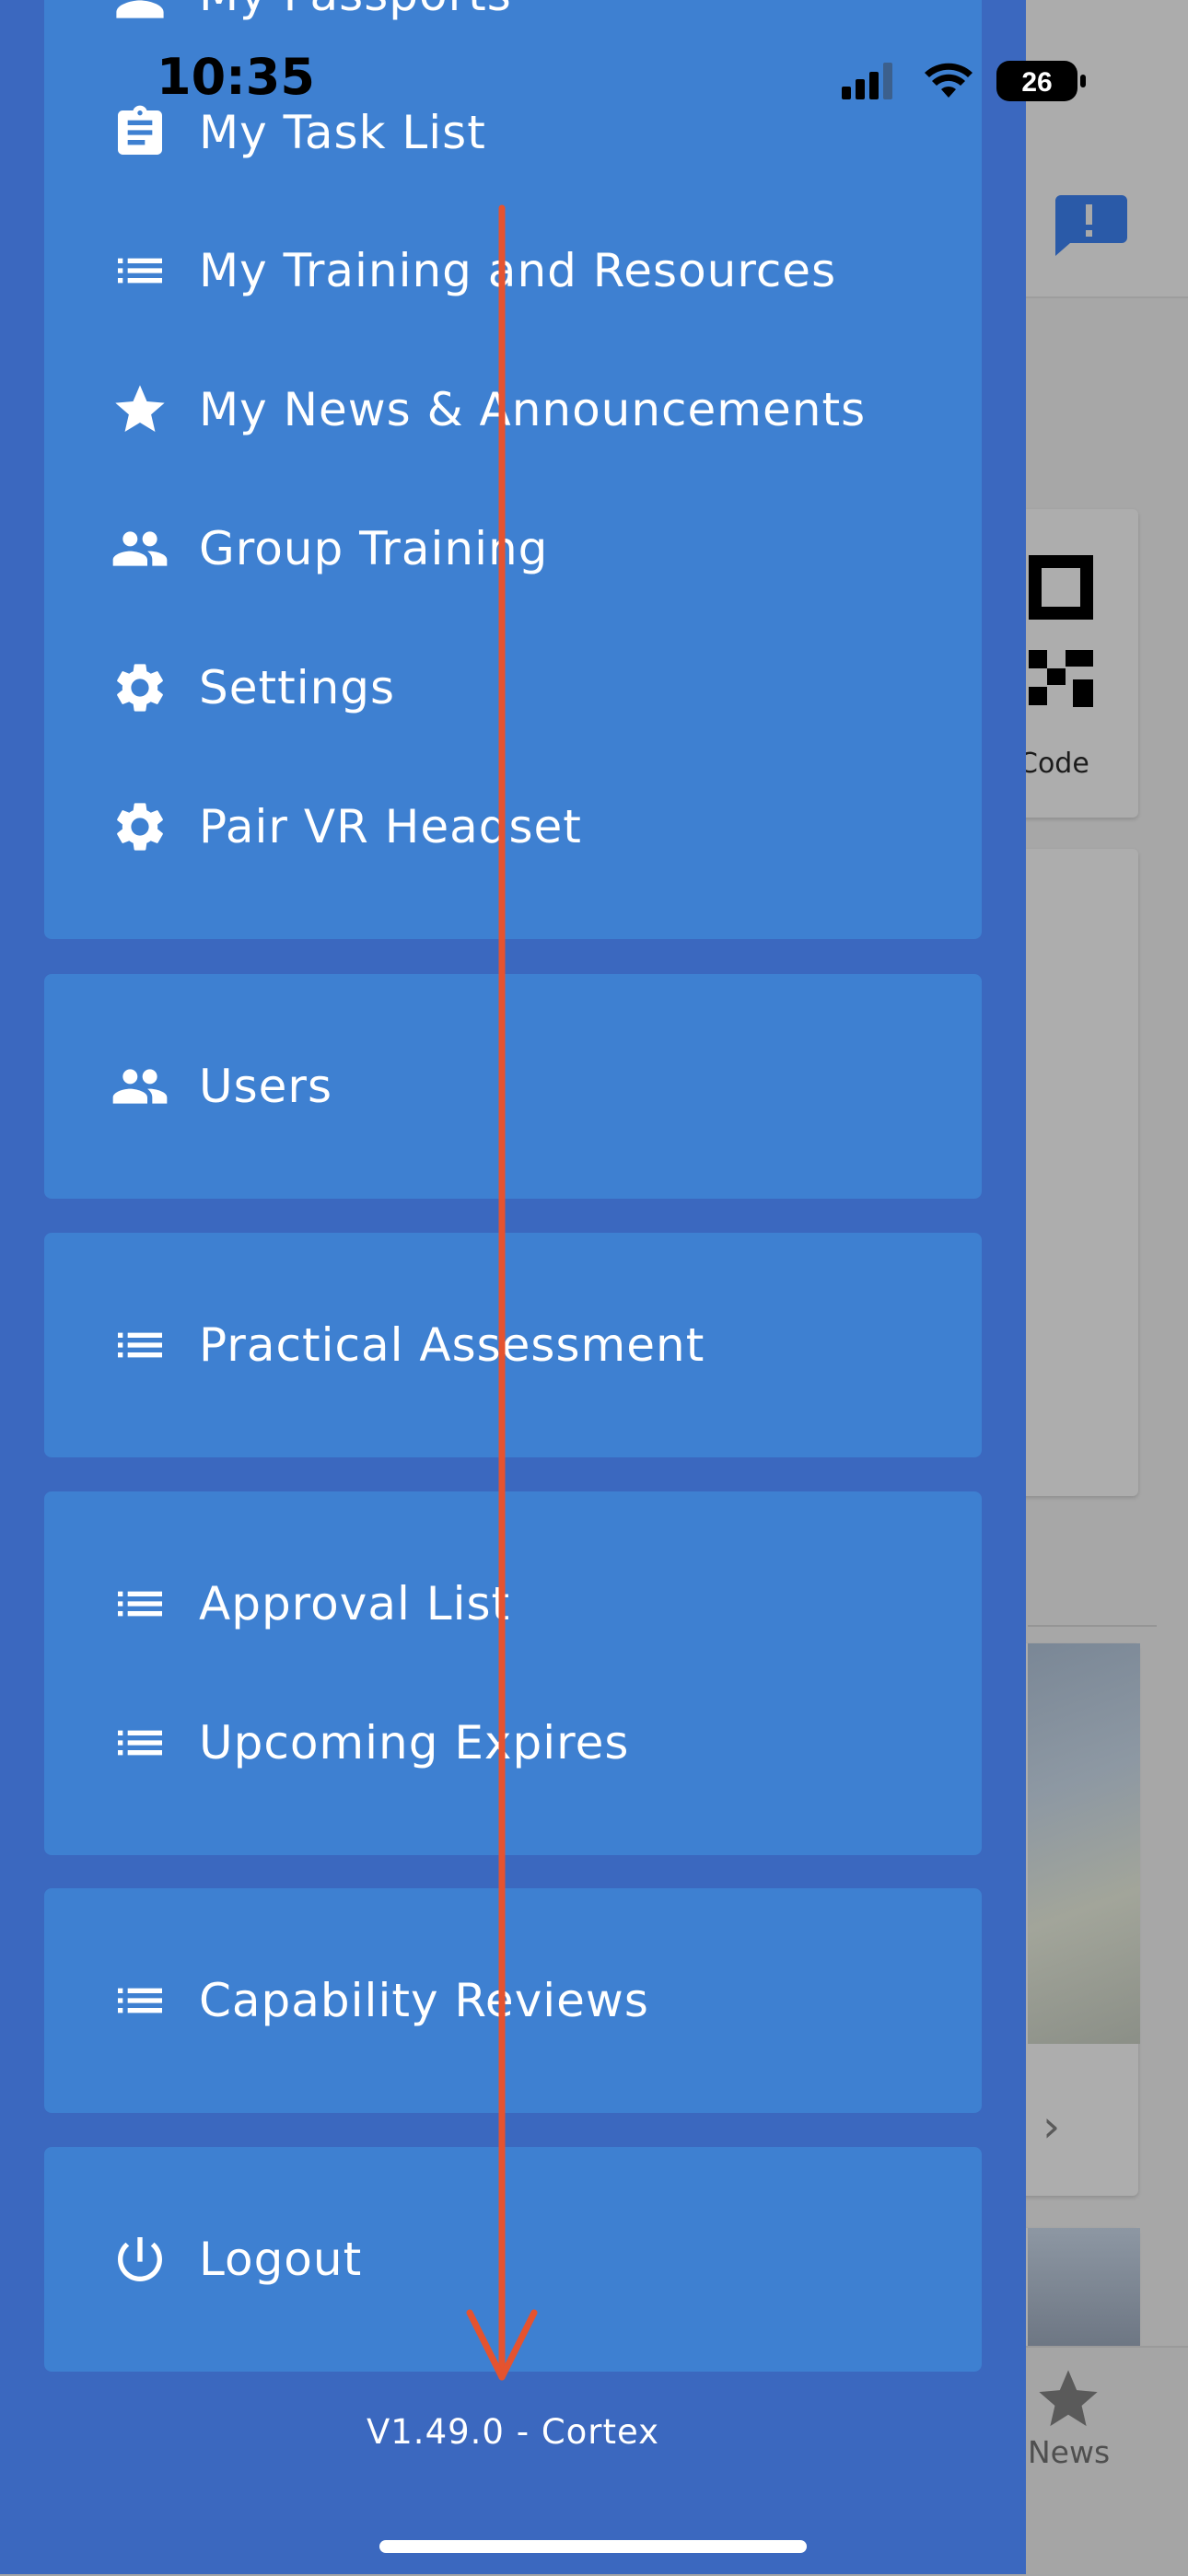  What do you see at coordinates (342, 132) in the screenshot?
I see `menu-item-label: My Task List` at bounding box center [342, 132].